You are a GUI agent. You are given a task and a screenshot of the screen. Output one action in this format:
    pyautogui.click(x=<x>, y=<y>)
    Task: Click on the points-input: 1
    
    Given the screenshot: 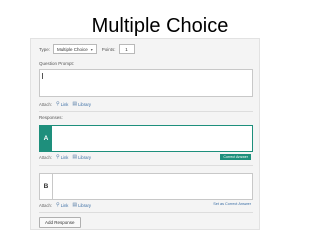 What is the action you would take?
    pyautogui.click(x=126, y=49)
    